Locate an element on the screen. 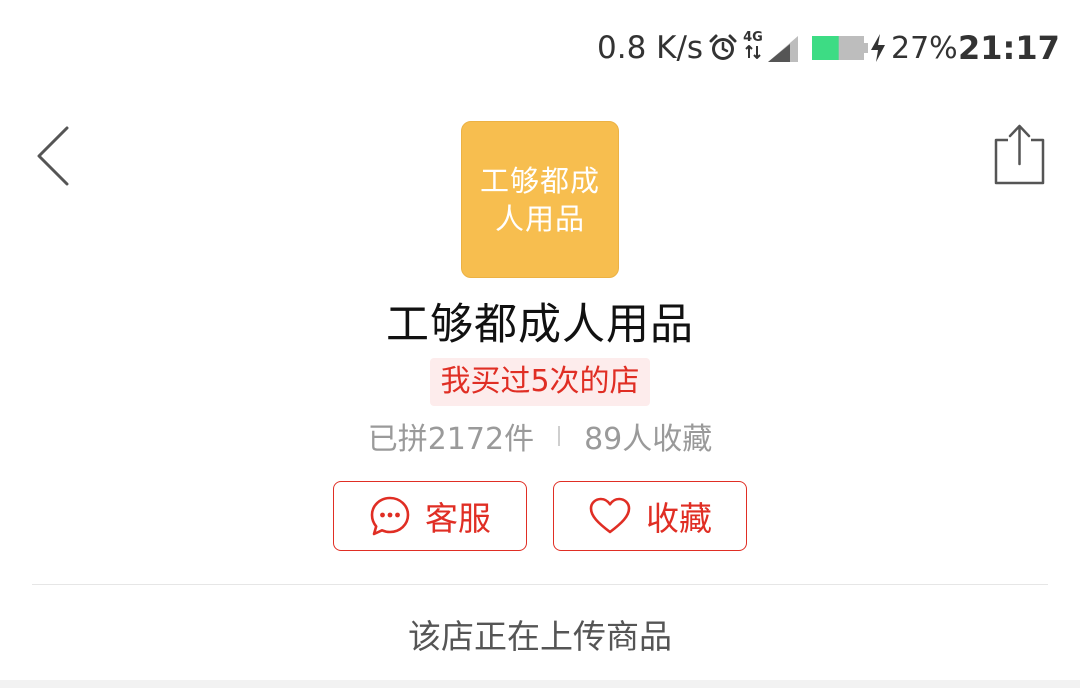  favorite-button: 收藏 is located at coordinates (650, 516).